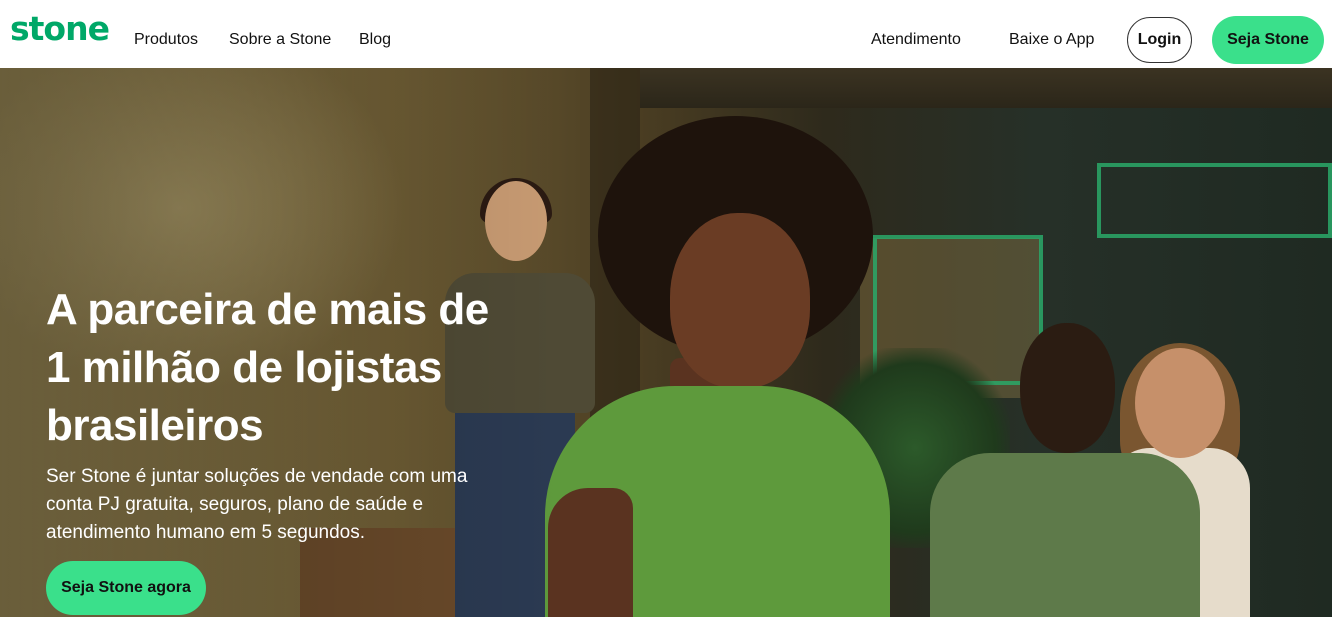  What do you see at coordinates (1067, 388) in the screenshot?
I see `customer-man-head` at bounding box center [1067, 388].